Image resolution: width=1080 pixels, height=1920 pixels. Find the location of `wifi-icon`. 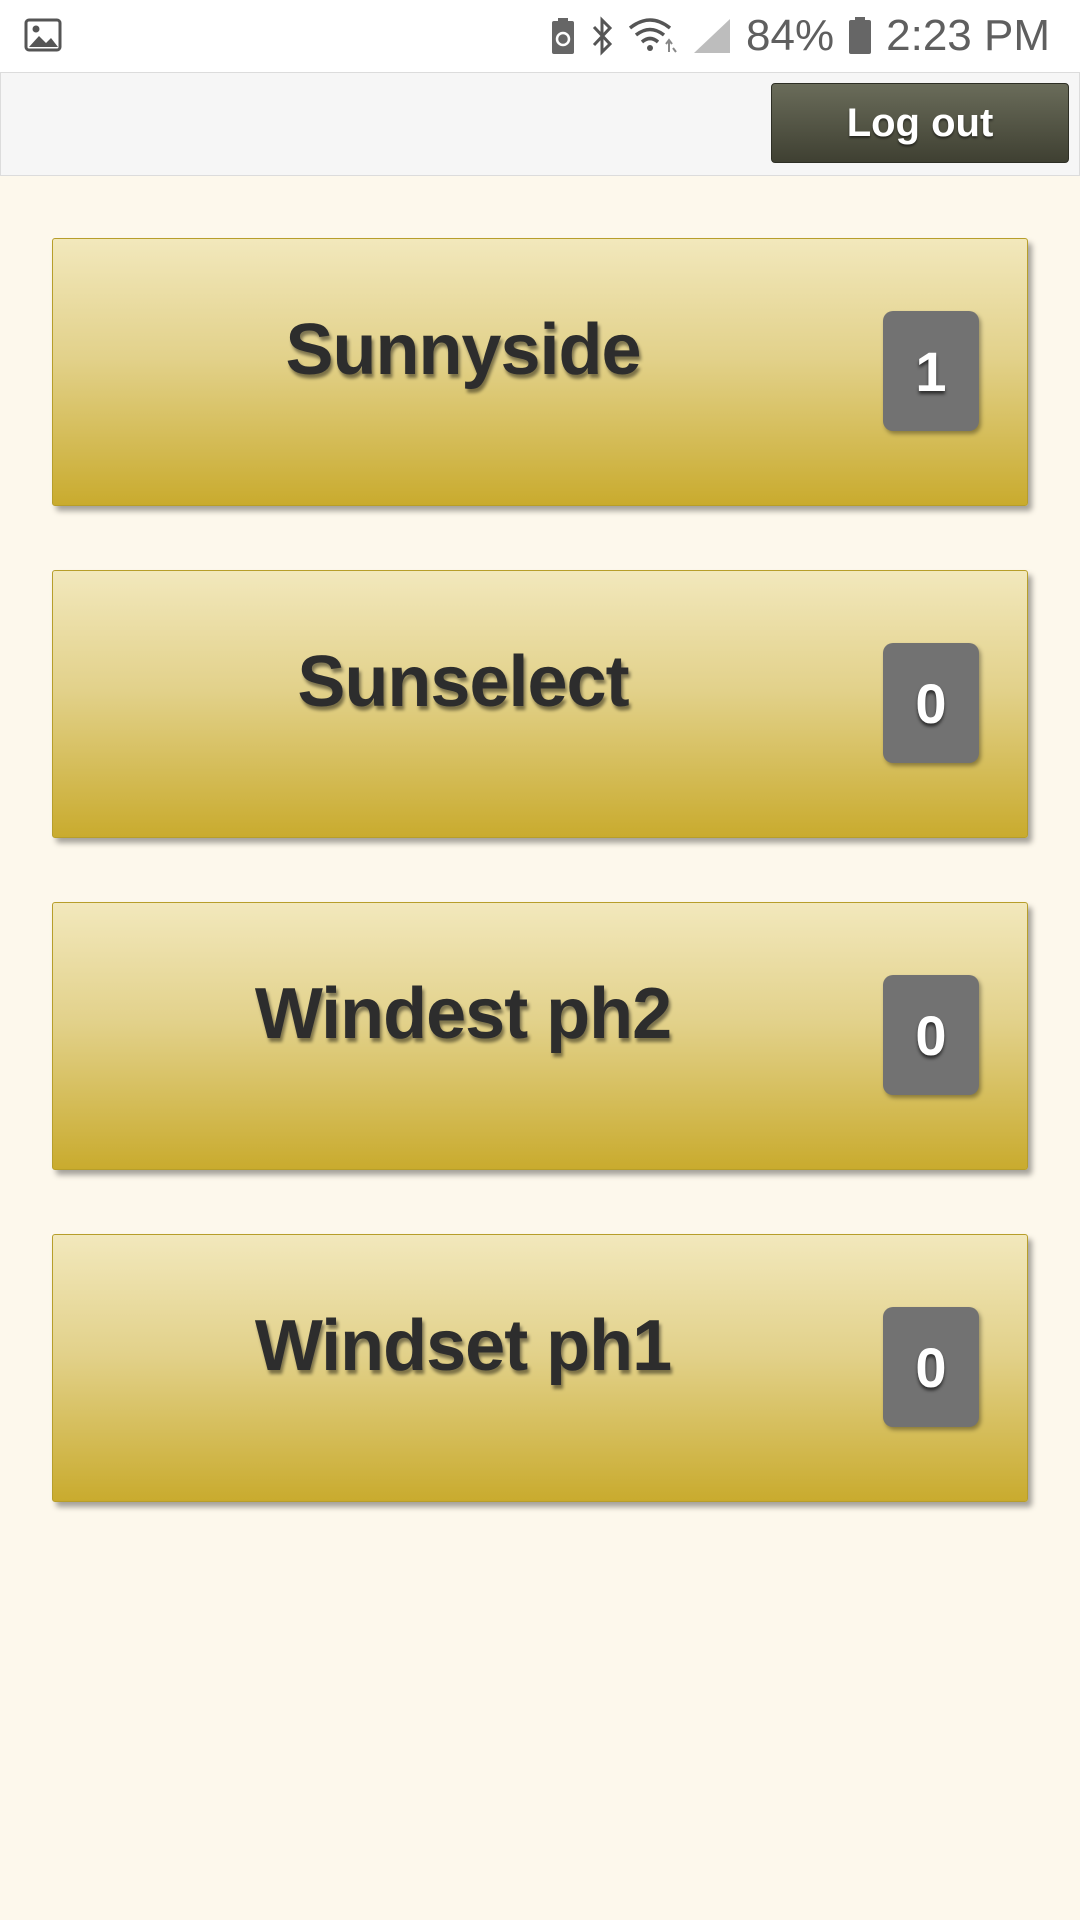

wifi-icon is located at coordinates (653, 36).